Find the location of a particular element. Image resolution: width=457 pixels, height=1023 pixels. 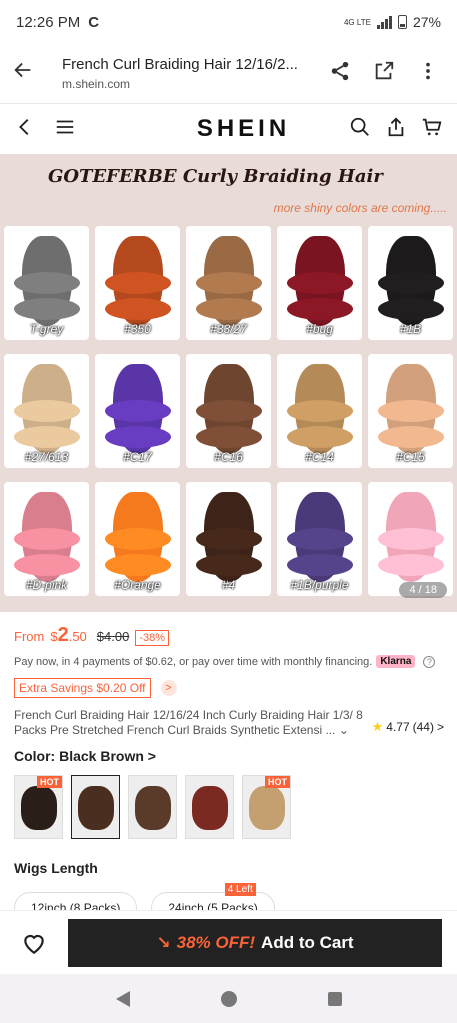

savings-row: Extra Savings $0.20 Off > is located at coordinates (95, 688).